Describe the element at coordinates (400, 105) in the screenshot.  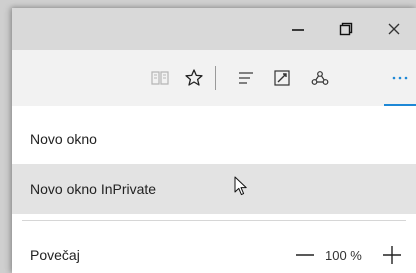
I see `more-button-active-indicator` at that location.